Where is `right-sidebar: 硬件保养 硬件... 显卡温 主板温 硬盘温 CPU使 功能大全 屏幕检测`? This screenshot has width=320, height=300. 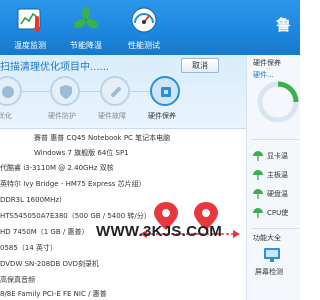
right-sidebar: 硬件保养 硬件... 显卡温 主板温 硬盘温 CPU使 功能大全 屏幕检测 is located at coordinates (273, 177).